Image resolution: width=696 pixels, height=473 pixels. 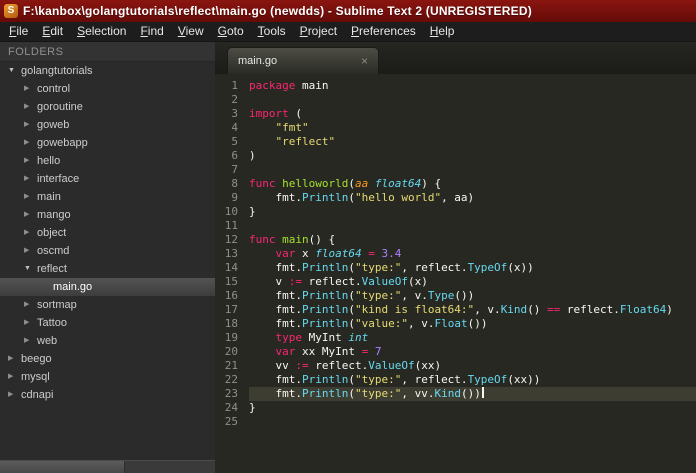 What do you see at coordinates (107, 161) in the screenshot?
I see `sidebar-folder-hello: ▶ hello` at bounding box center [107, 161].